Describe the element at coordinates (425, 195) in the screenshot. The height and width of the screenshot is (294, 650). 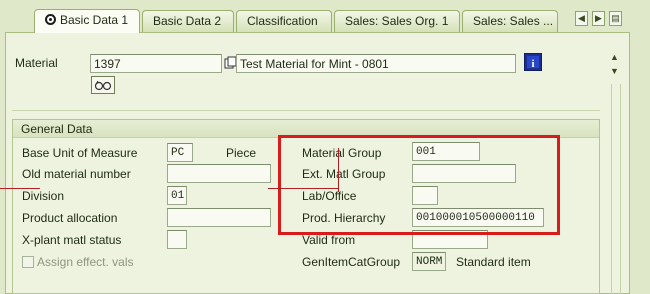
I see `lab-office-field` at that location.